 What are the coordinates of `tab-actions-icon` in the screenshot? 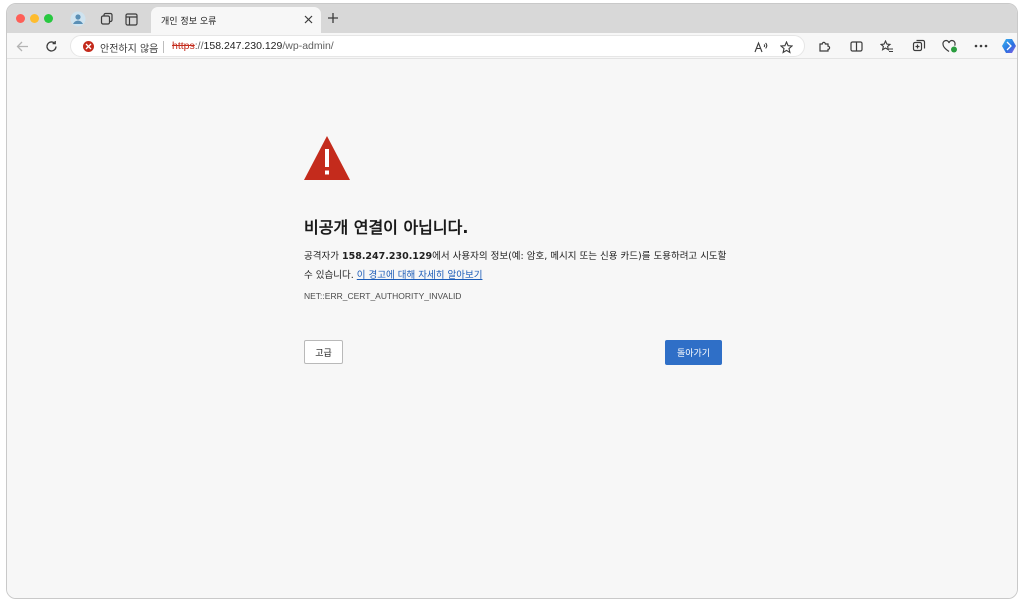 It's located at (131, 19).